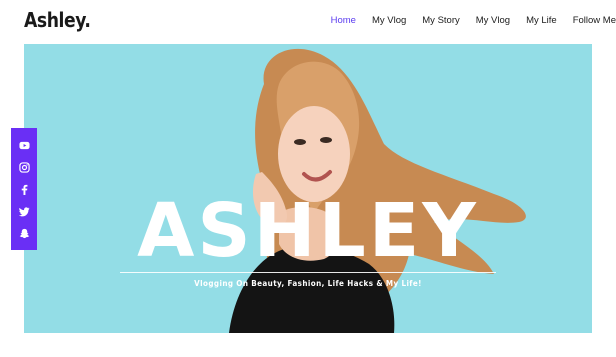 Image resolution: width=616 pixels, height=357 pixels. What do you see at coordinates (308, 231) in the screenshot?
I see `hero-title: ASHLEY` at bounding box center [308, 231].